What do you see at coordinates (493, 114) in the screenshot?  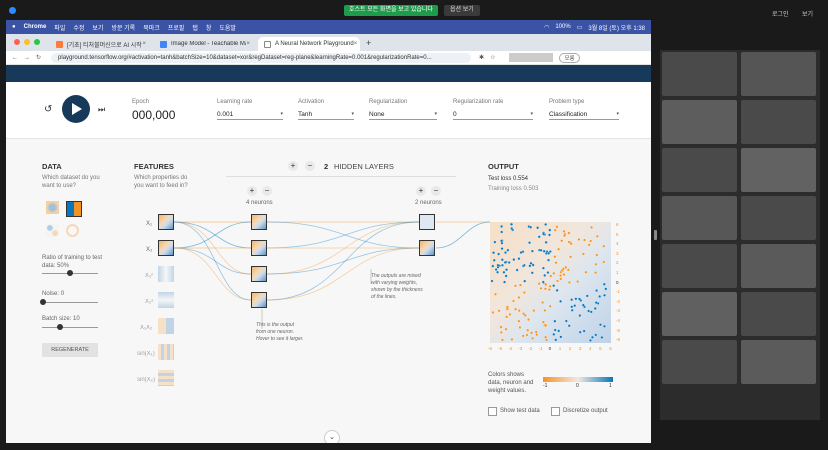 I see `reg-rate-select: 0 ▾` at bounding box center [493, 114].